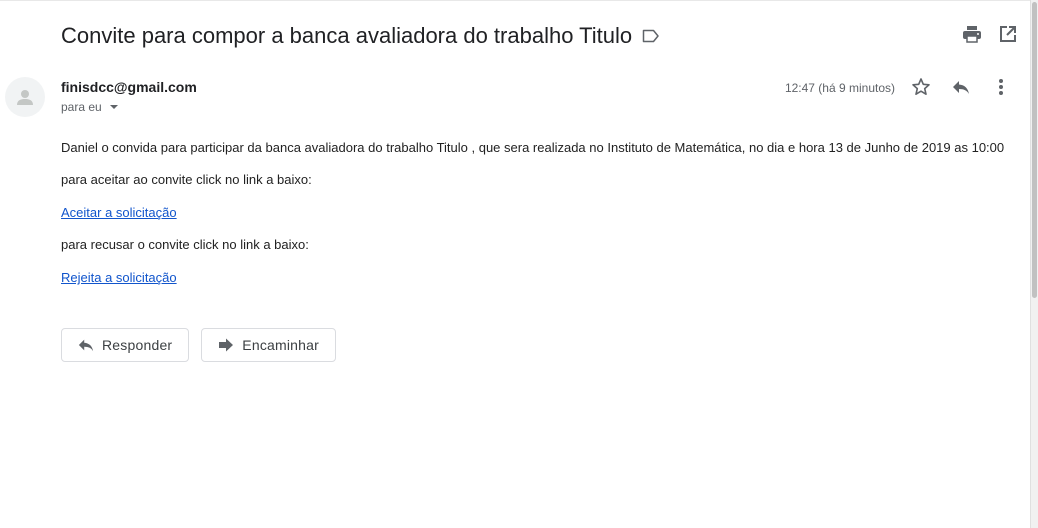  Describe the element at coordinates (198, 345) in the screenshot. I see `reply-actions: Responder Encaminhar` at that location.